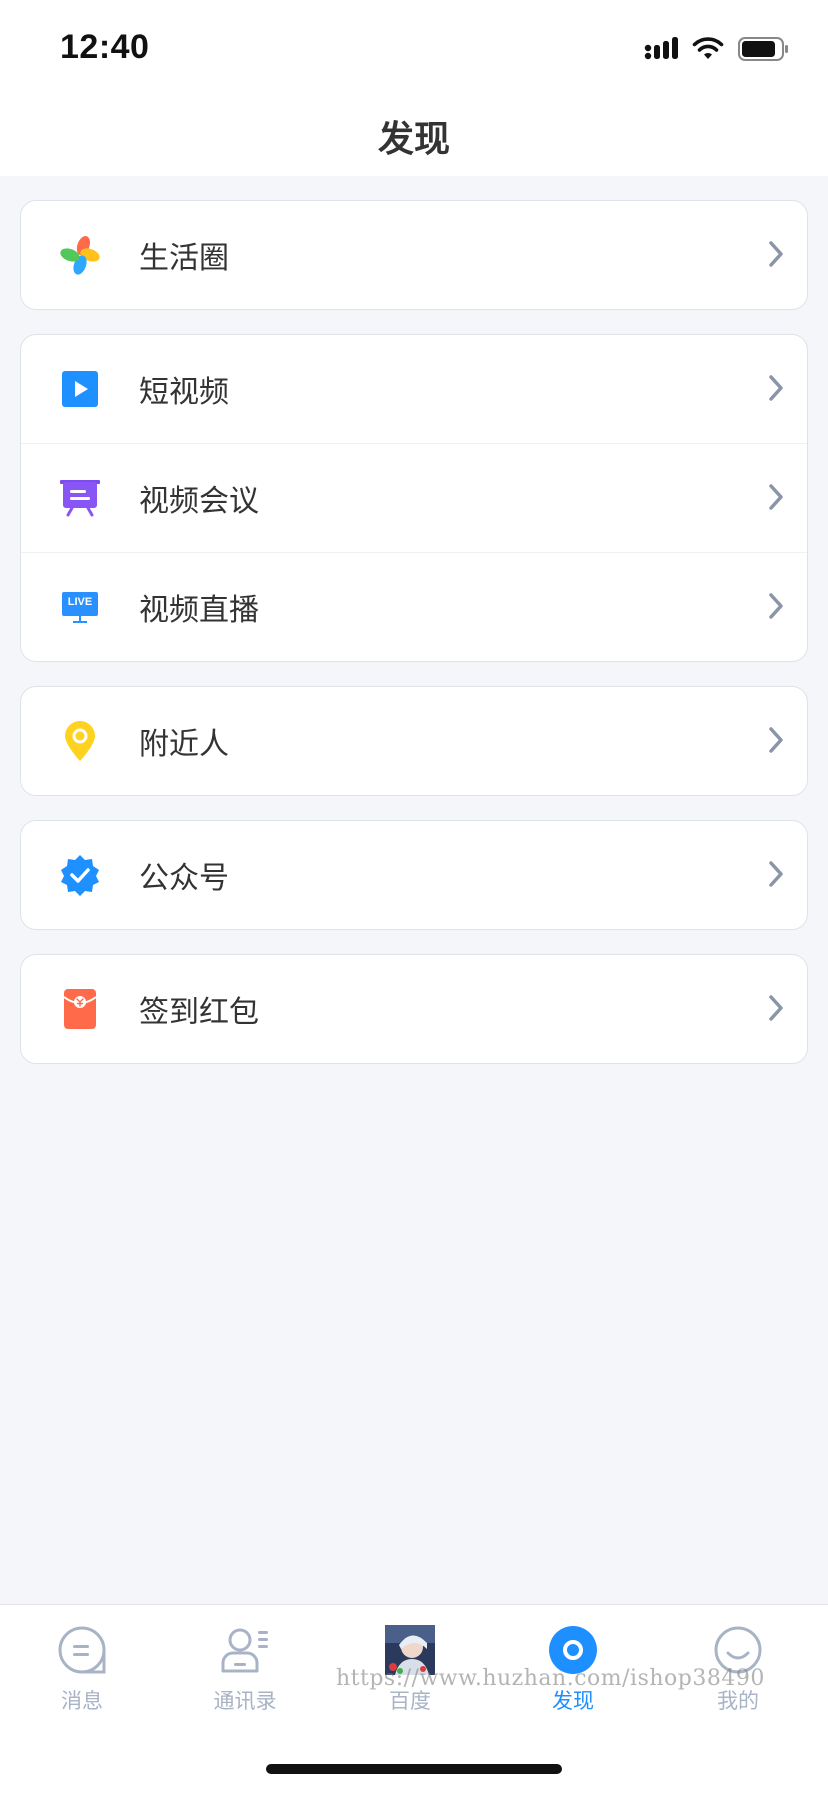 The image size is (828, 1793). I want to click on live-icon: LIVE, so click(80, 607).